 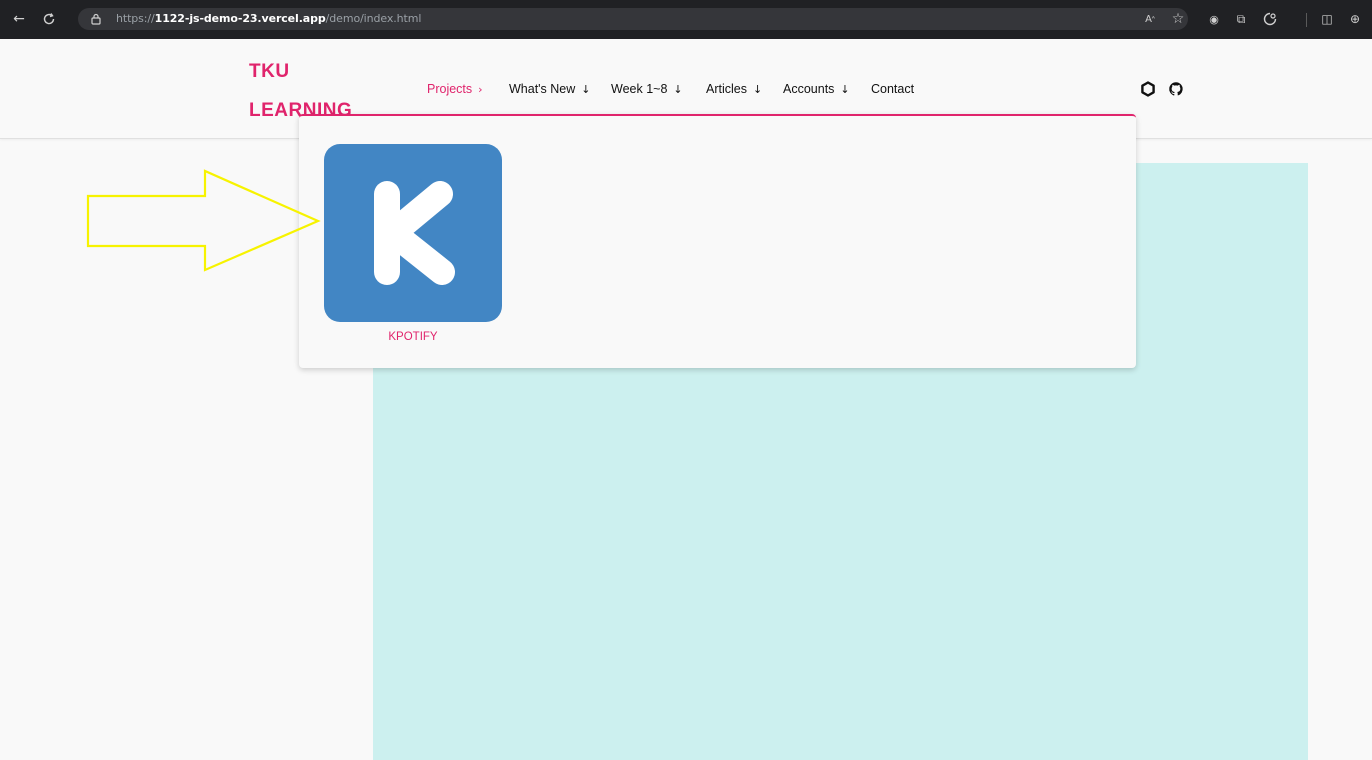 I want to click on url-host: 1122-js-demo-23.vercel.app, so click(x=240, y=18).